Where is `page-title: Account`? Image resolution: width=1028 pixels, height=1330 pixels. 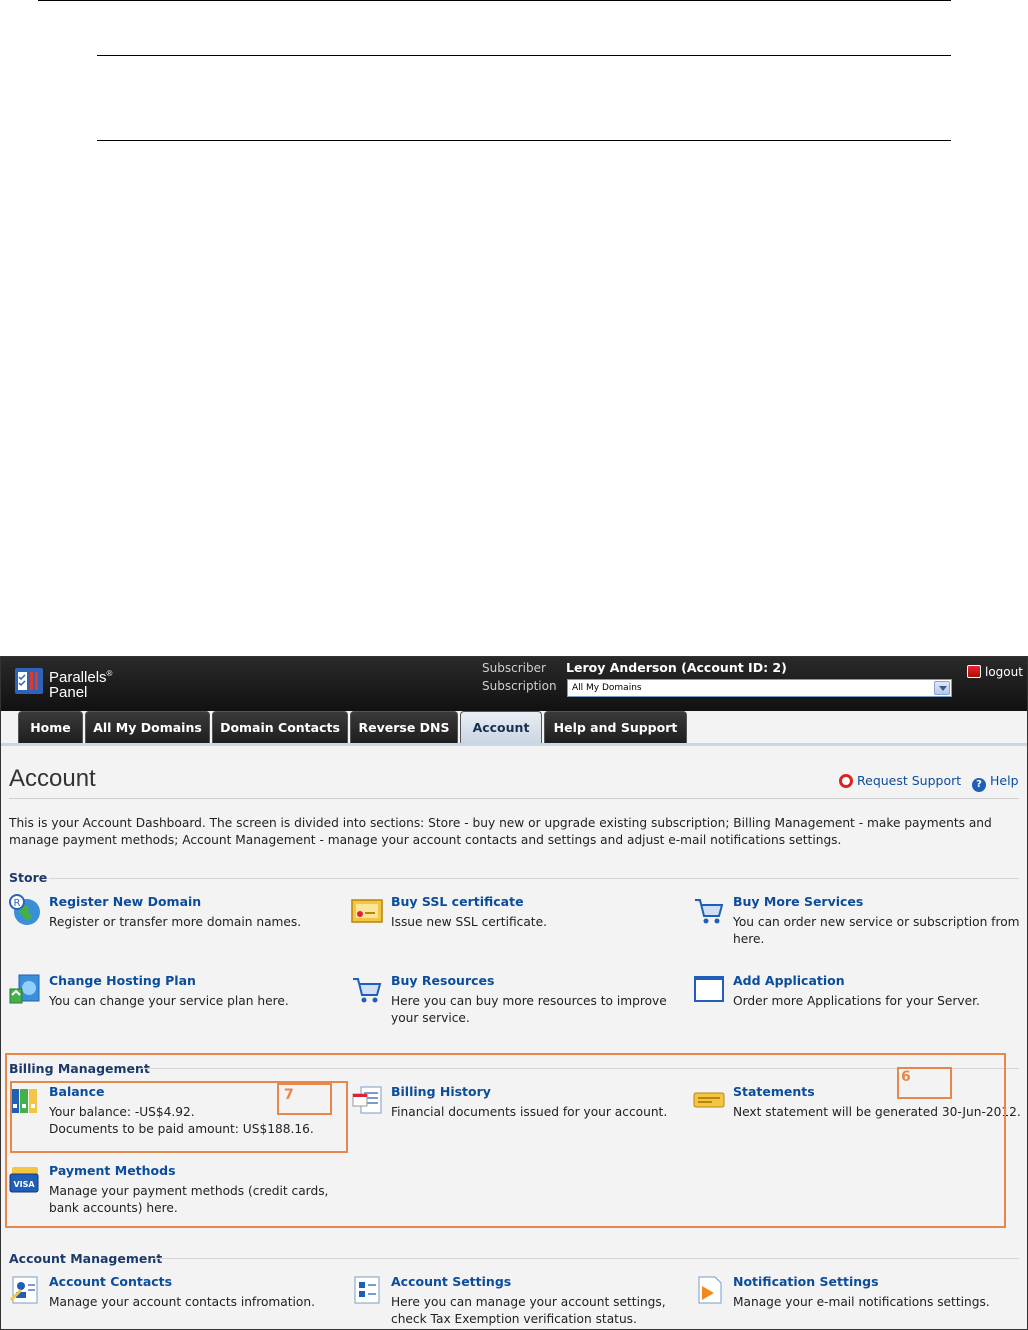 page-title: Account is located at coordinates (52, 778).